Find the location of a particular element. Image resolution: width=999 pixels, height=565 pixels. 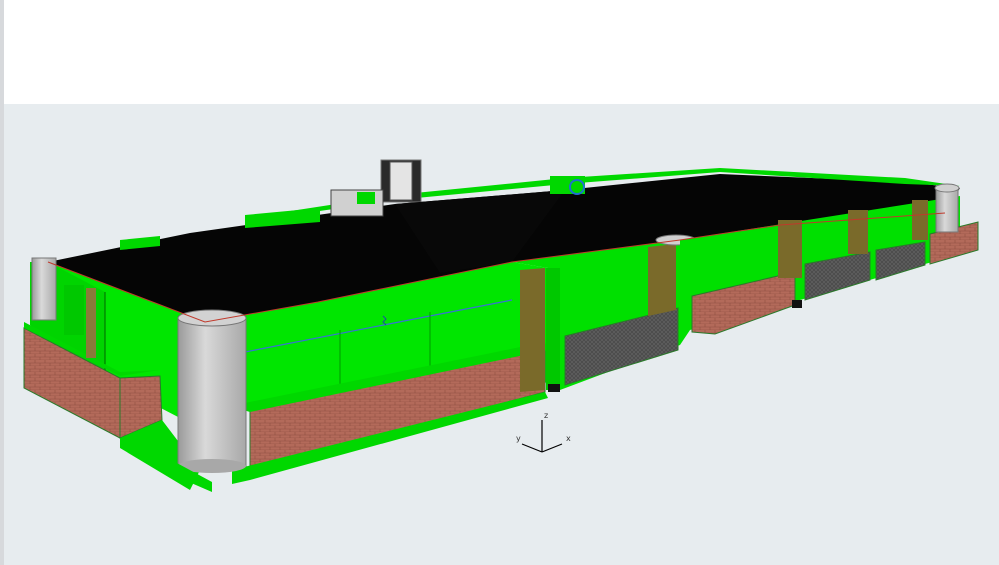

rear-roof-box is located at coordinates (567, 185).